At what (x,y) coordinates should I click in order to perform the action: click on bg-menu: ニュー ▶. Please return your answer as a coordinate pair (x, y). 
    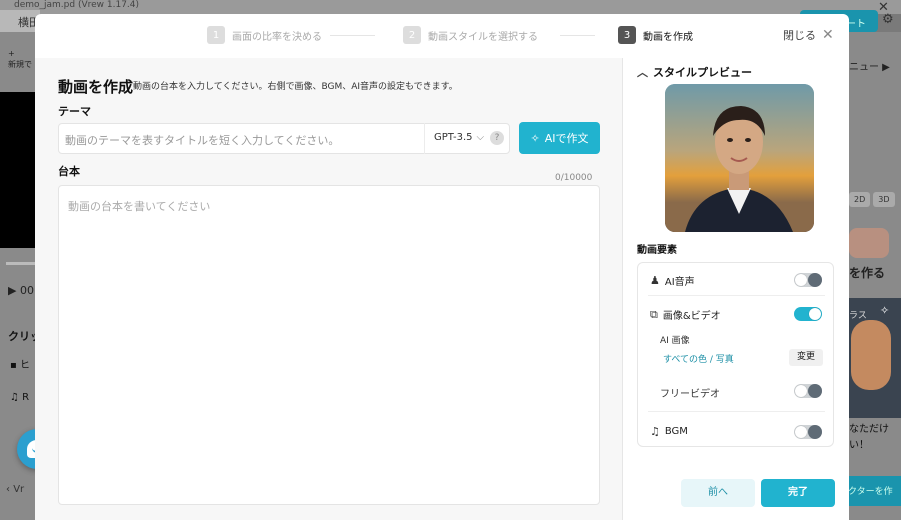
    Looking at the image, I should click on (869, 65).